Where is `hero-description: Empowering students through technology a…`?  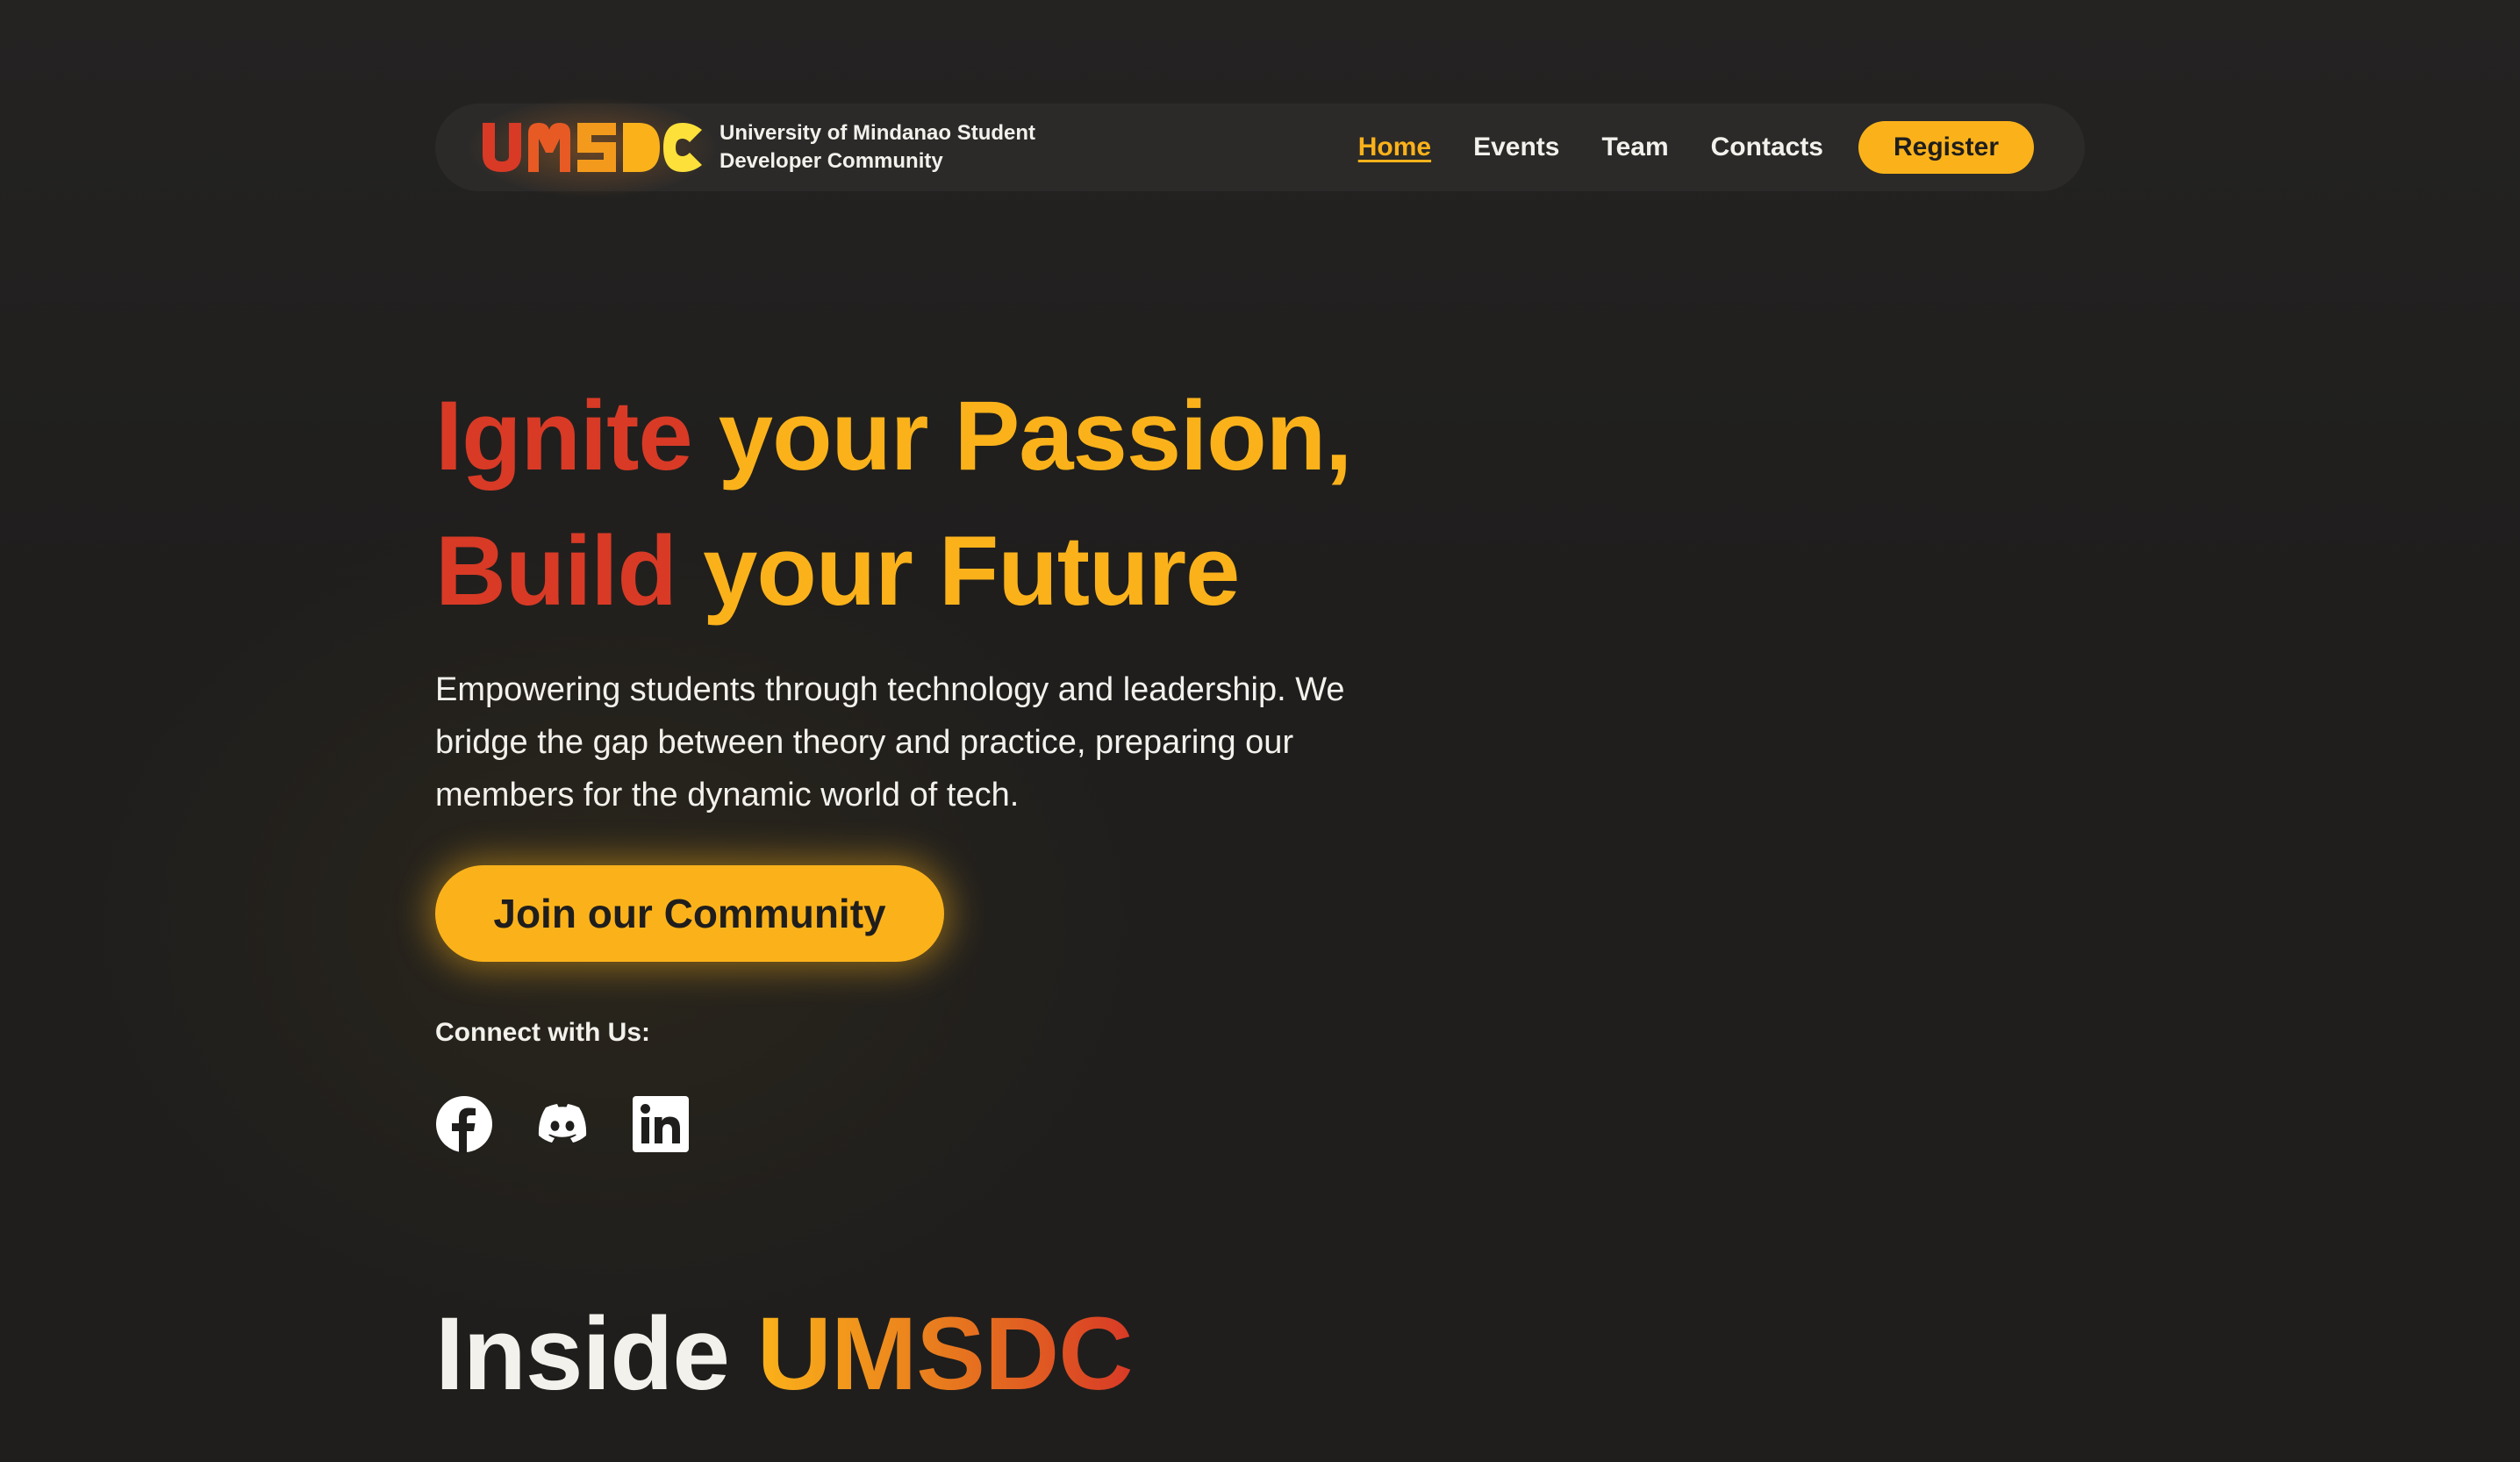
hero-description: Empowering students through technology a… is located at coordinates (890, 742).